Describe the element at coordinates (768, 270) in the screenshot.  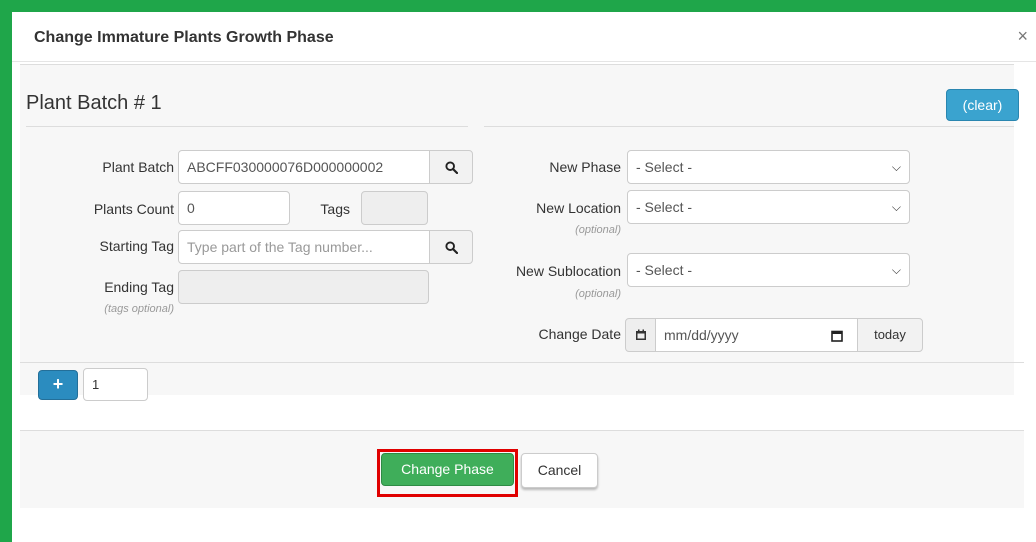
I see `new-sublocation-select: - Select - ⌵` at that location.